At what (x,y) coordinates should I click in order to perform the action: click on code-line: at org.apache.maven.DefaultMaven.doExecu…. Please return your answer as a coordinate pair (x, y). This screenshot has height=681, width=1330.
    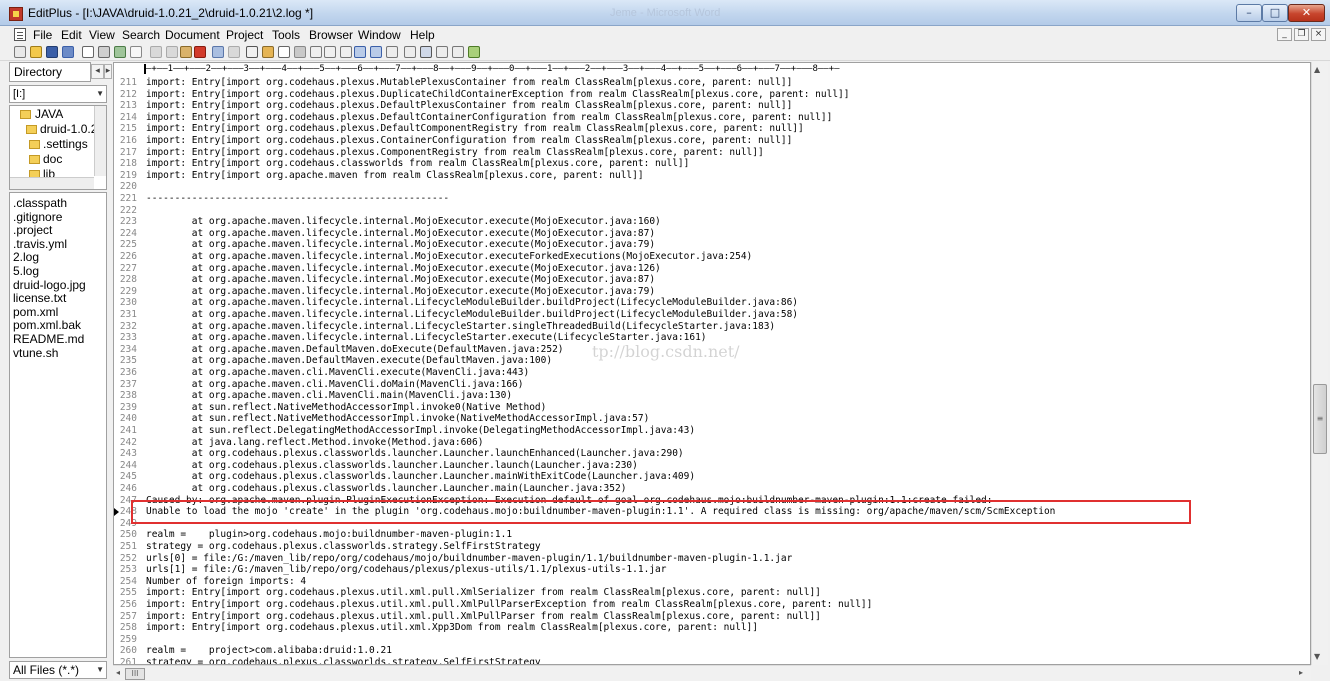
    Looking at the image, I should click on (355, 350).